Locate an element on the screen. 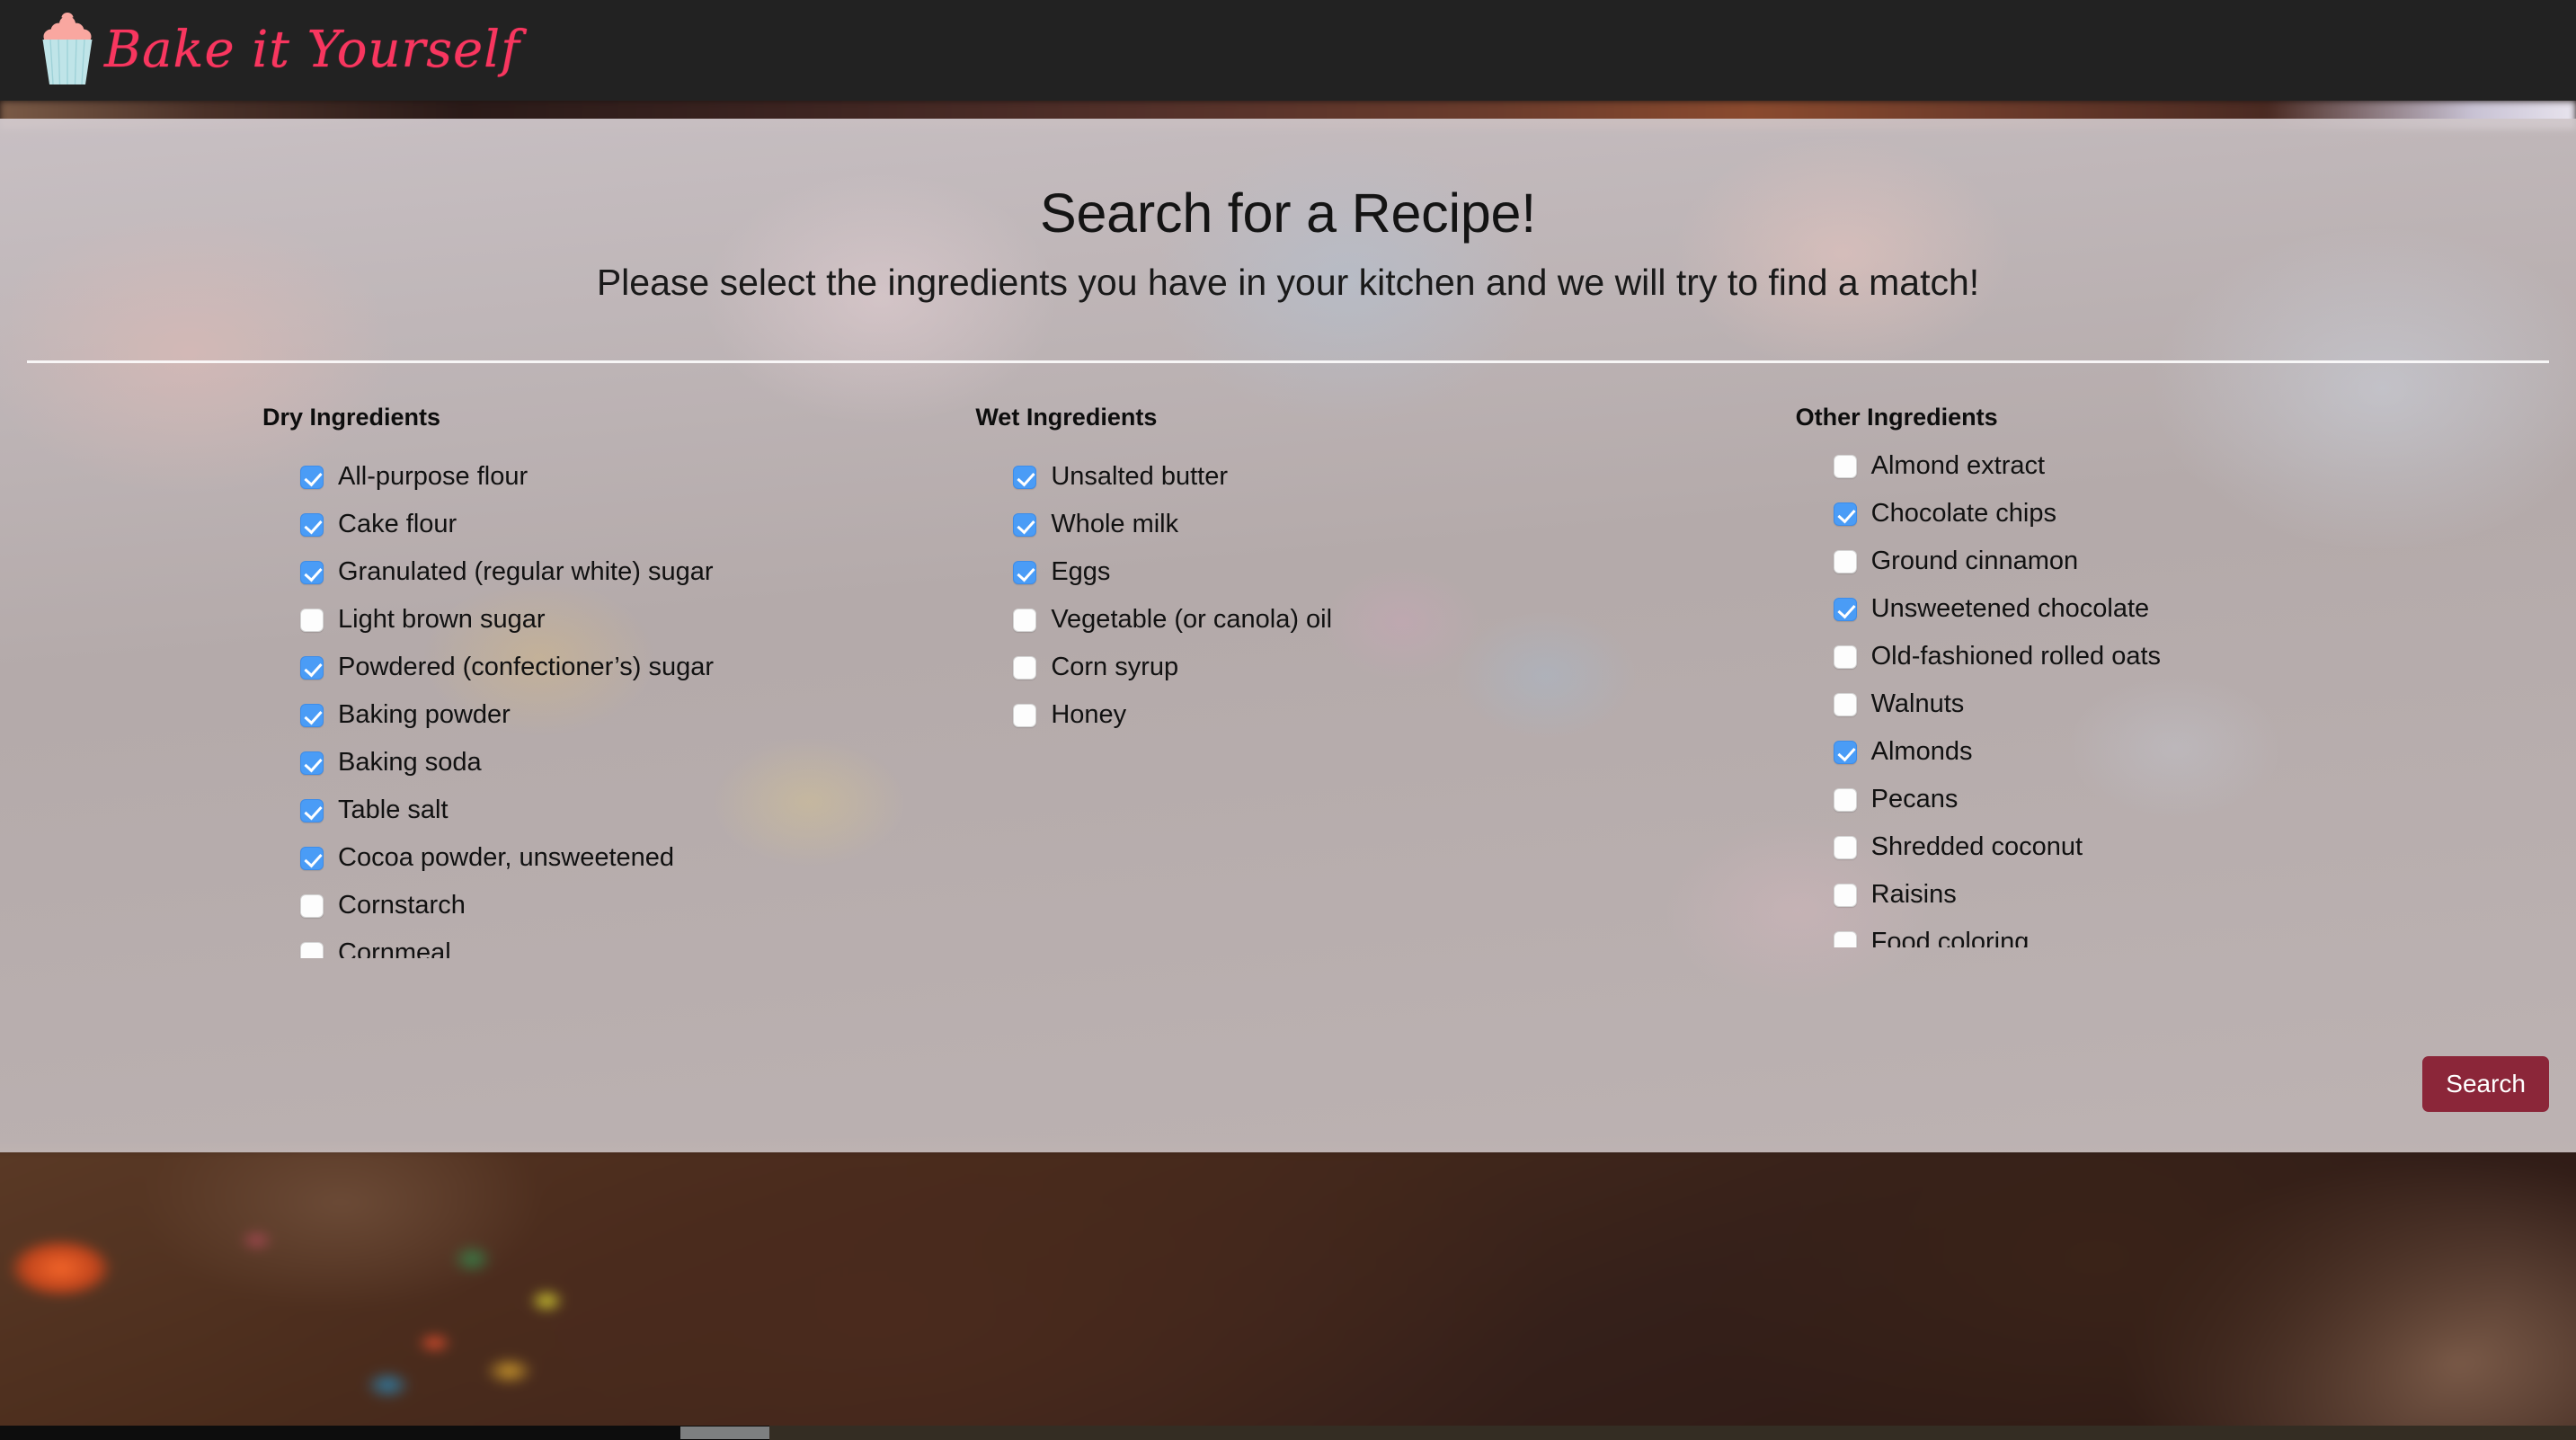 Image resolution: width=2576 pixels, height=1440 pixels. checkbox-label: Raisins is located at coordinates (1914, 895).